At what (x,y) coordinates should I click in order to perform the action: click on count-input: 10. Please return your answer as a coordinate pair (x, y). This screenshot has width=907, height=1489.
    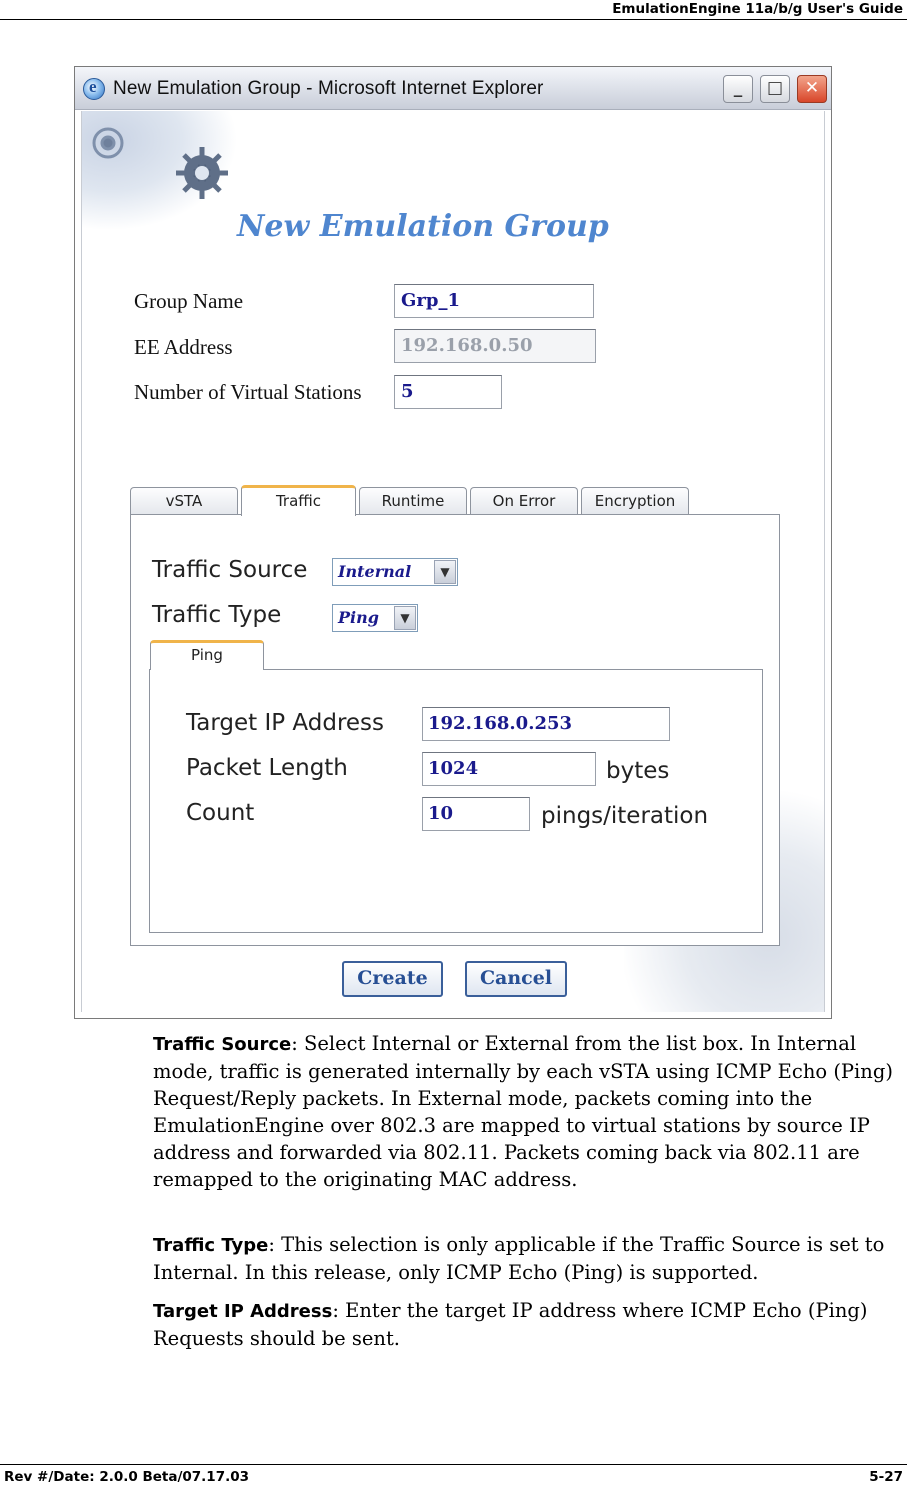
    Looking at the image, I should click on (476, 814).